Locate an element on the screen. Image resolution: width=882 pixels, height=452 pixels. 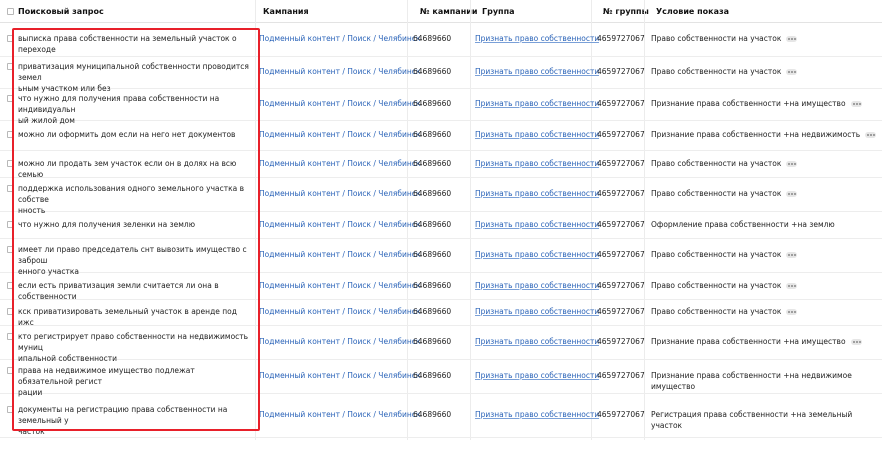
header-campaign: Кампания is located at coordinates (286, 11).